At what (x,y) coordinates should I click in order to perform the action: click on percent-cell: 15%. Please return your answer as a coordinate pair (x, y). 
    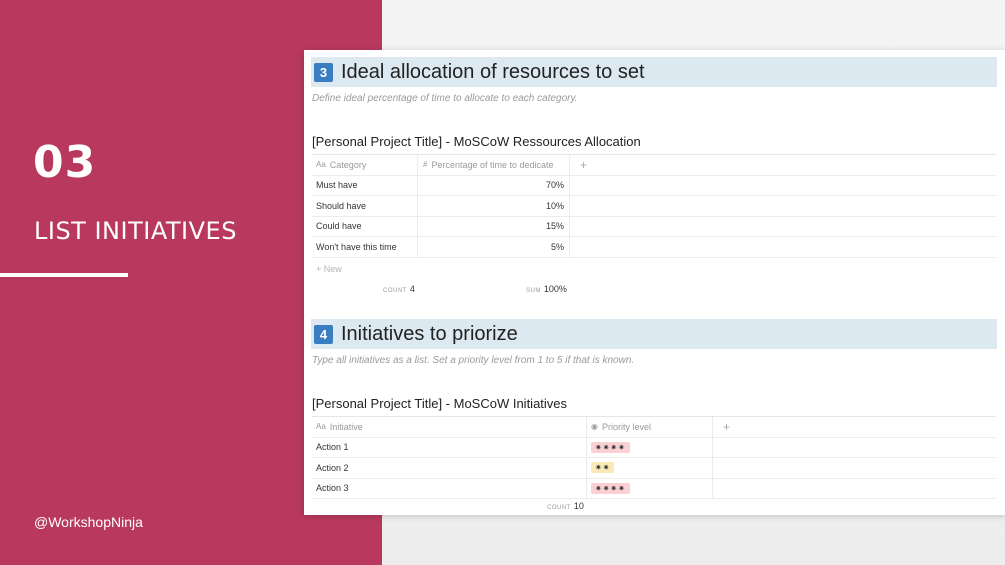
    Looking at the image, I should click on (494, 226).